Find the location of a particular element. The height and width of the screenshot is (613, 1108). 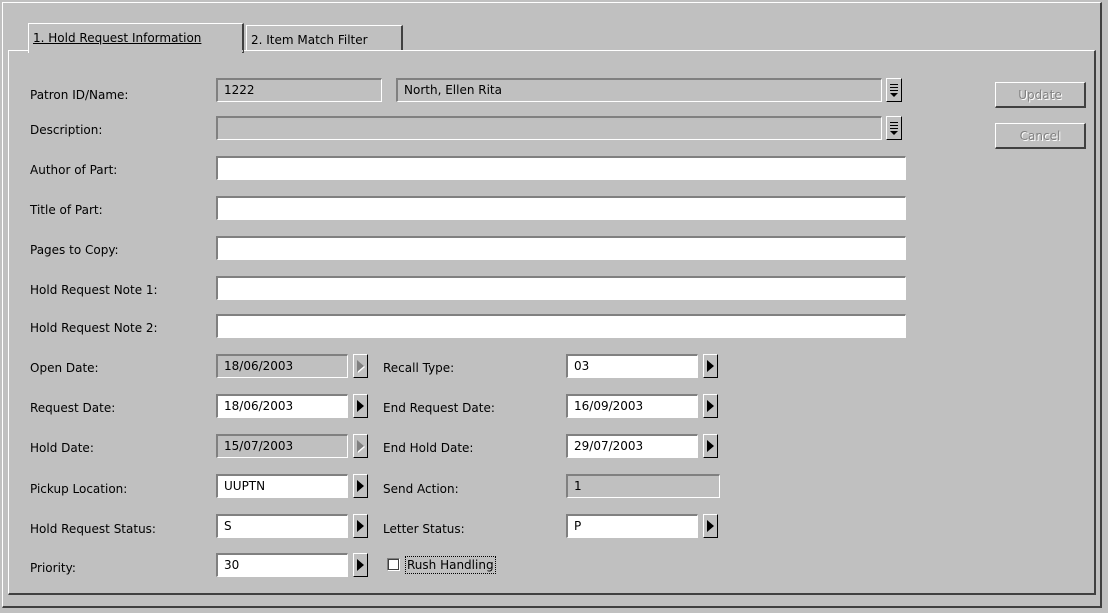

priority-arrow is located at coordinates (360, 565).